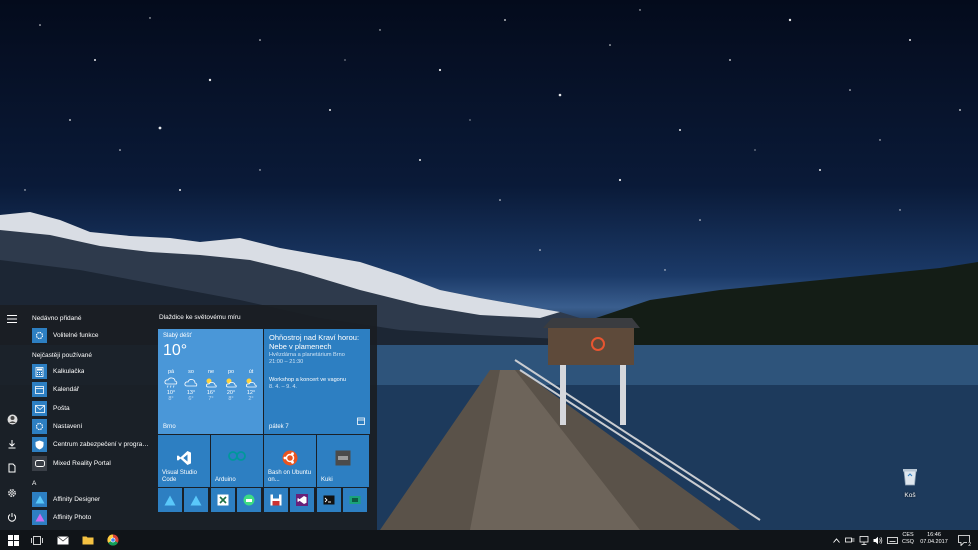 Image resolution: width=978 pixels, height=550 pixels. What do you see at coordinates (88, 540) in the screenshot?
I see `taskbar-file-explorer` at bounding box center [88, 540].